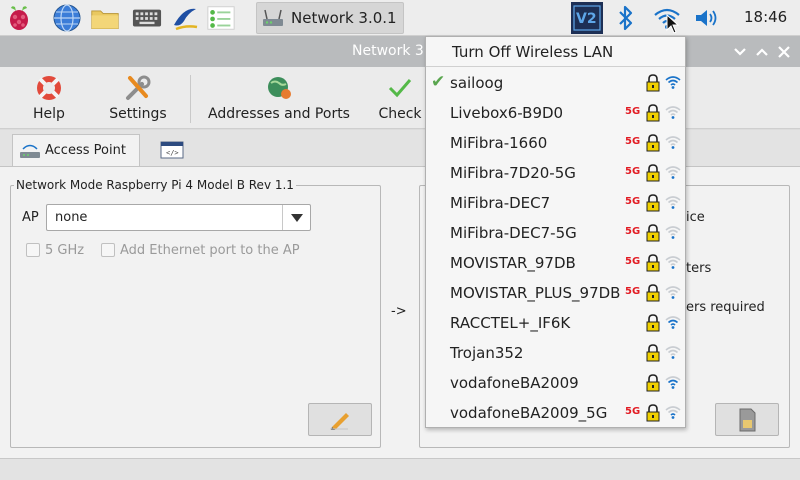 The width and height of the screenshot is (800, 480). I want to click on ap-select-value: none, so click(71, 217).